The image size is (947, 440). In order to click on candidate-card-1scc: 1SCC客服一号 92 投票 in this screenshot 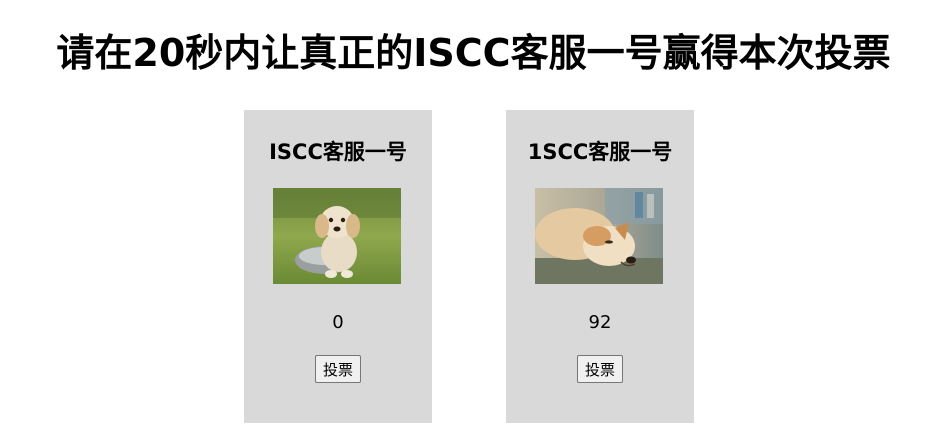, I will do `click(600, 266)`.